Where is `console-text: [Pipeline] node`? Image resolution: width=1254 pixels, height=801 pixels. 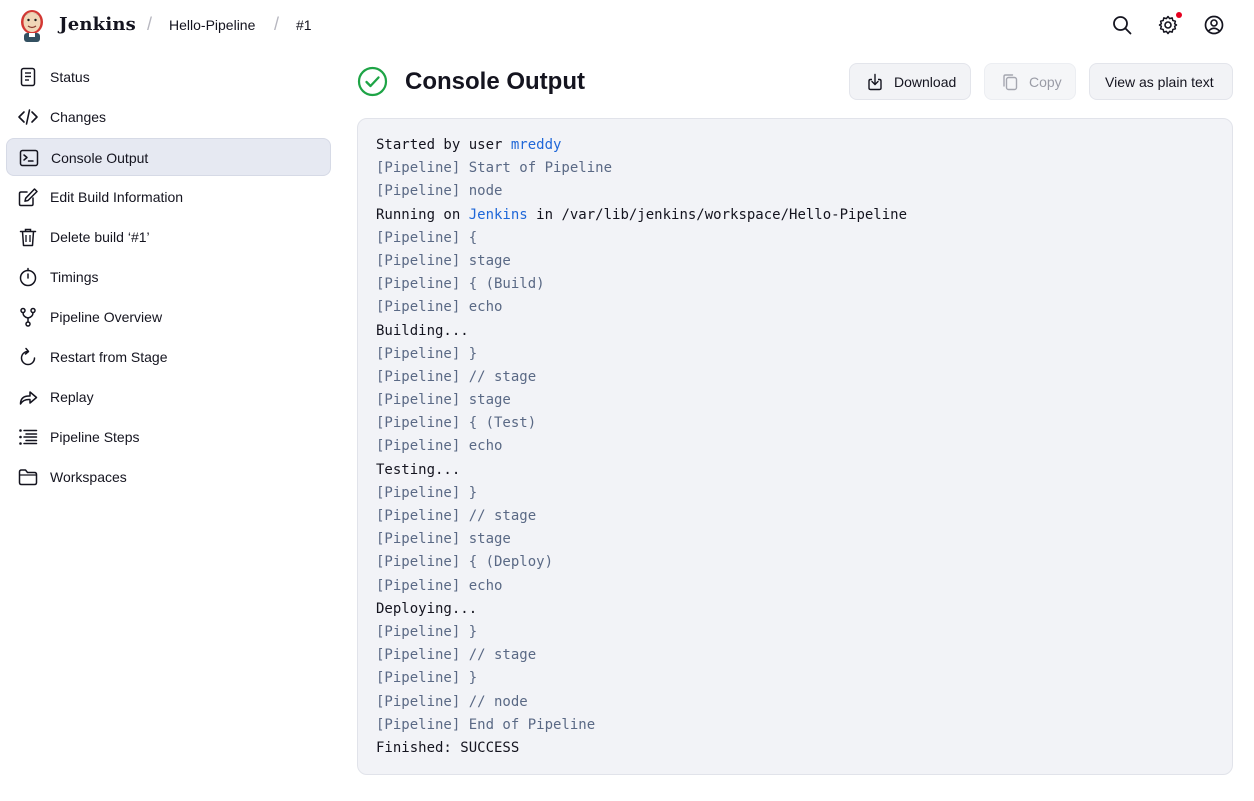 console-text: [Pipeline] node is located at coordinates (439, 191).